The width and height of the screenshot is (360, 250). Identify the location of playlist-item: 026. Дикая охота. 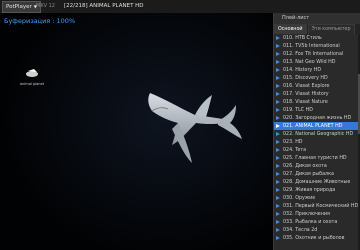
(317, 166).